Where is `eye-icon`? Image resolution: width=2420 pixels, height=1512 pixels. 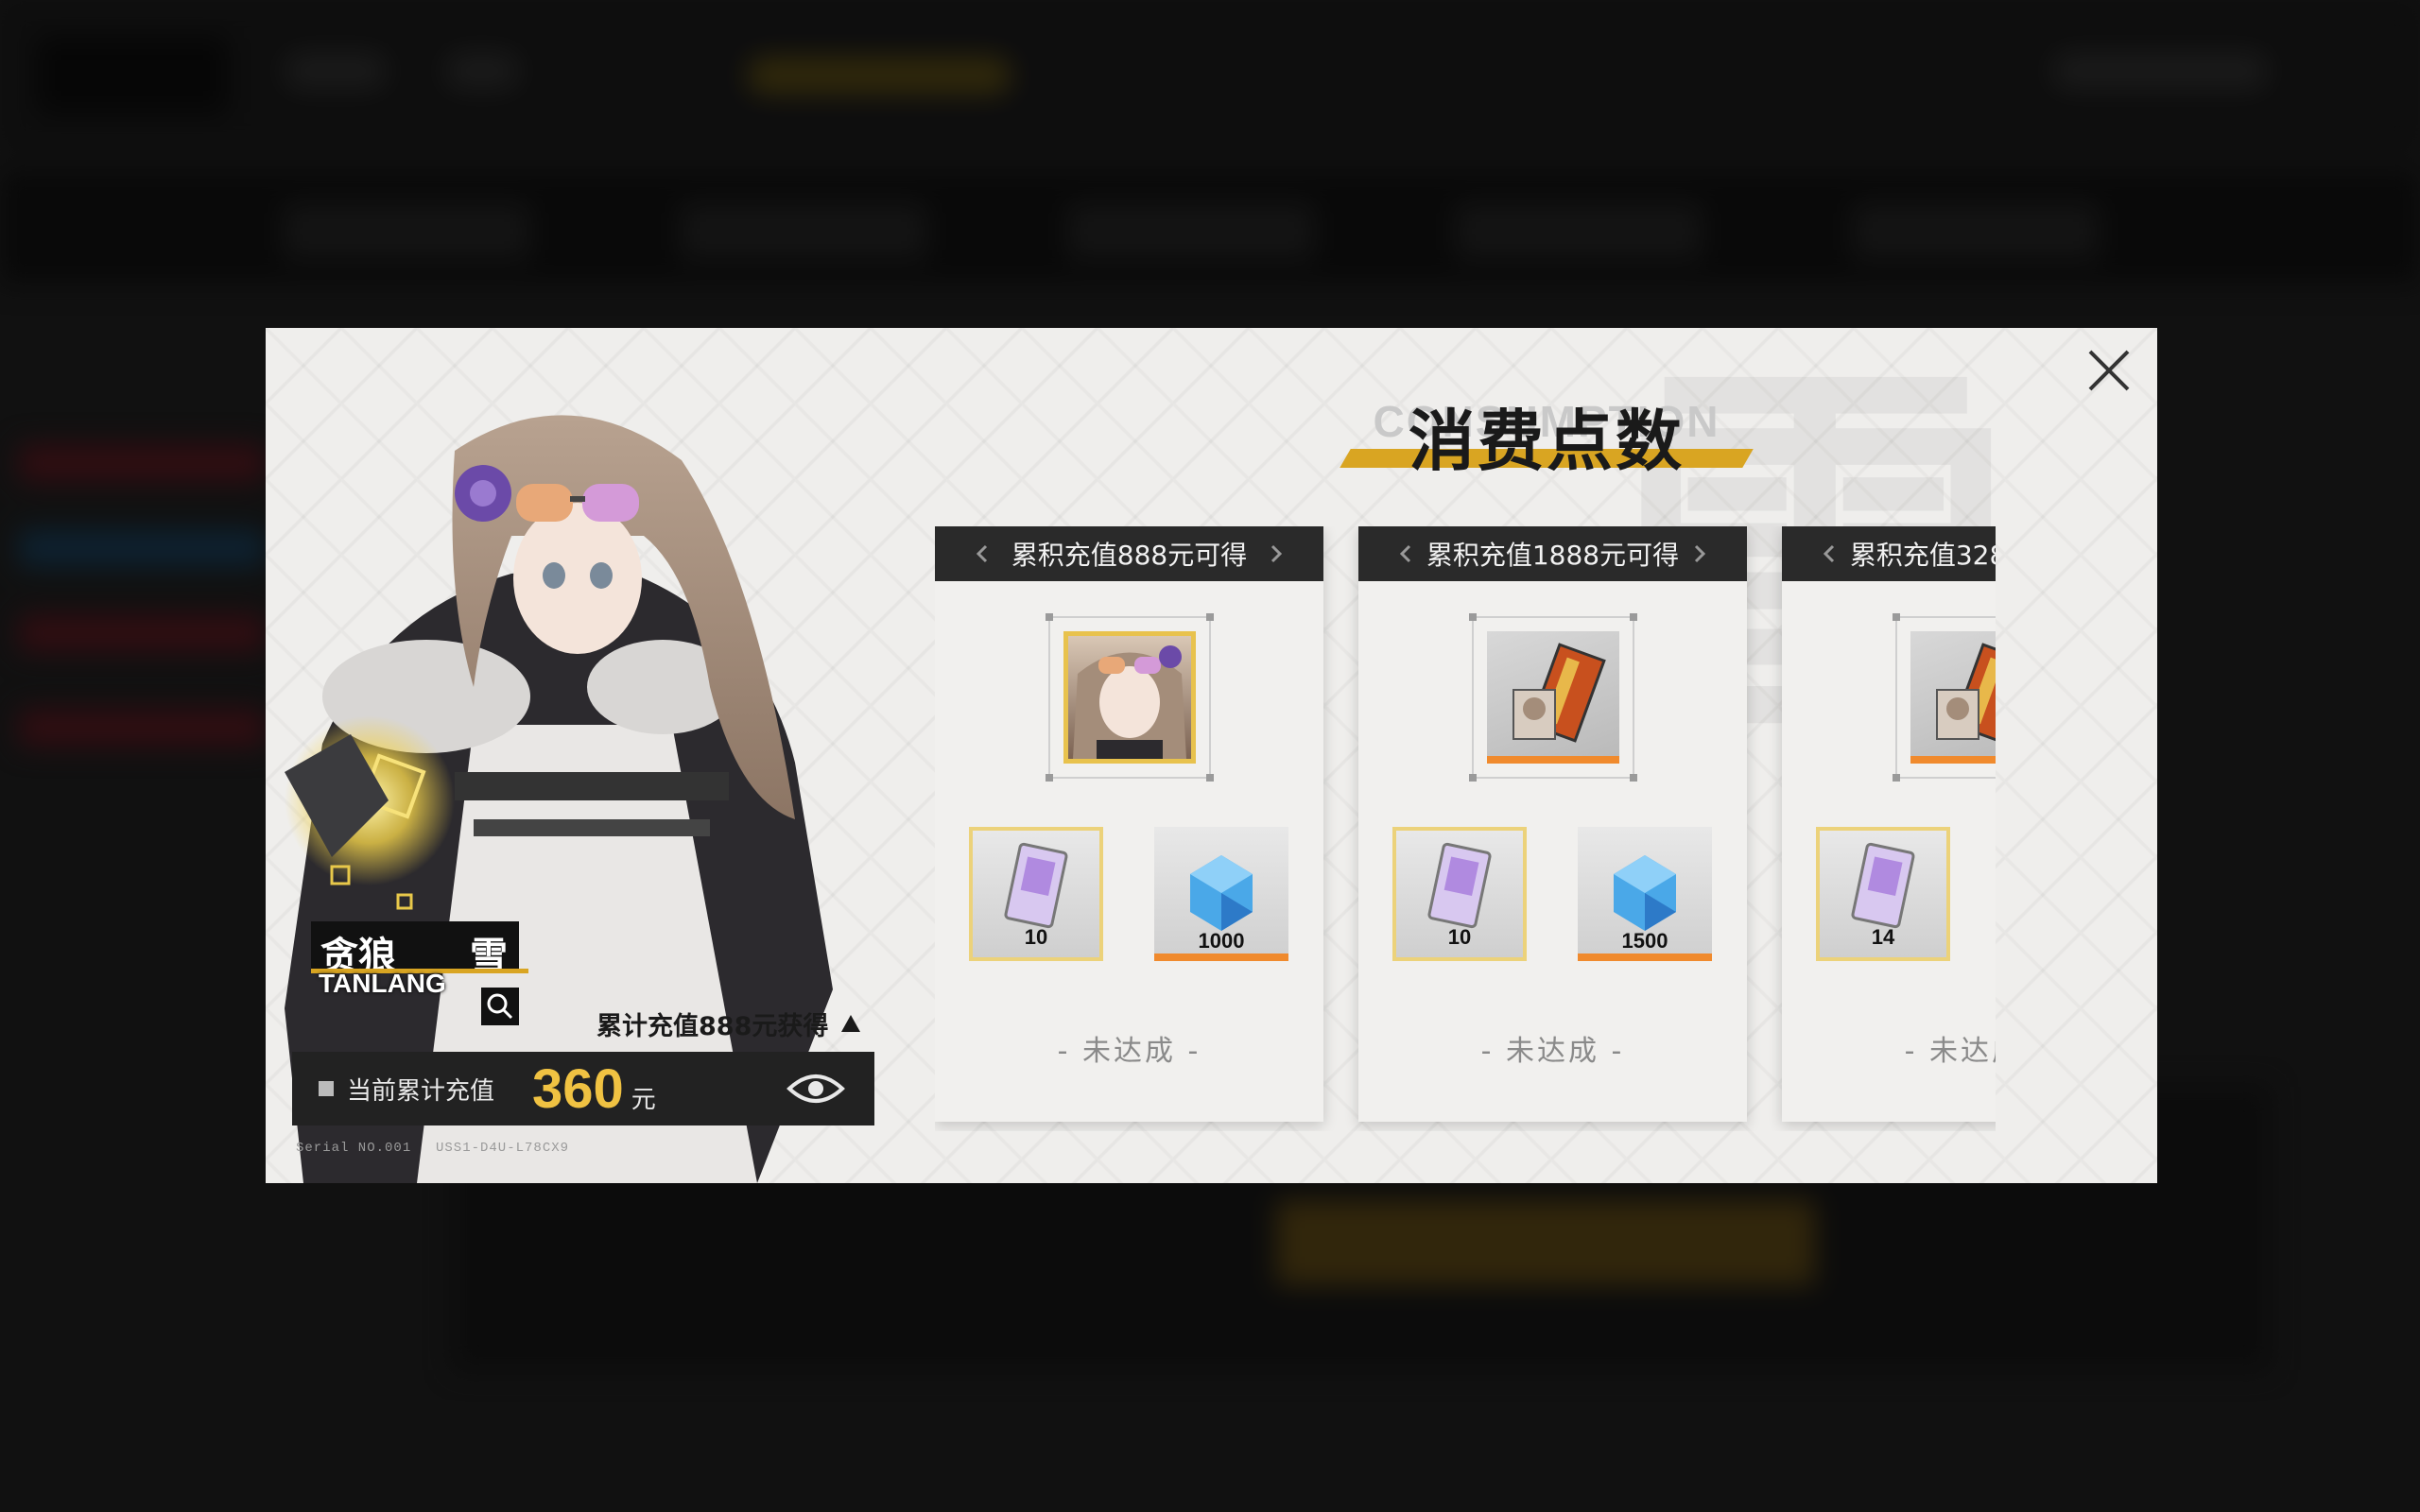 eye-icon is located at coordinates (815, 1088).